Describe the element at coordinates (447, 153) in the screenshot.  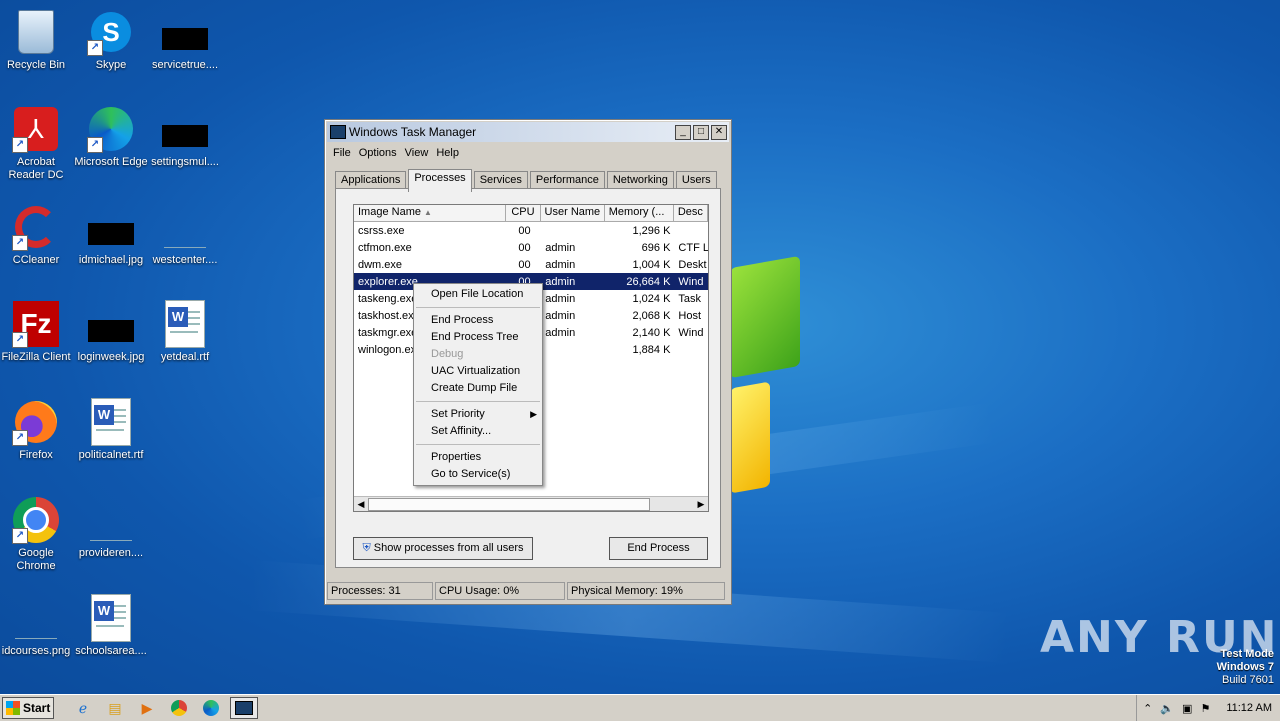
I see `menu-help: Help` at that location.